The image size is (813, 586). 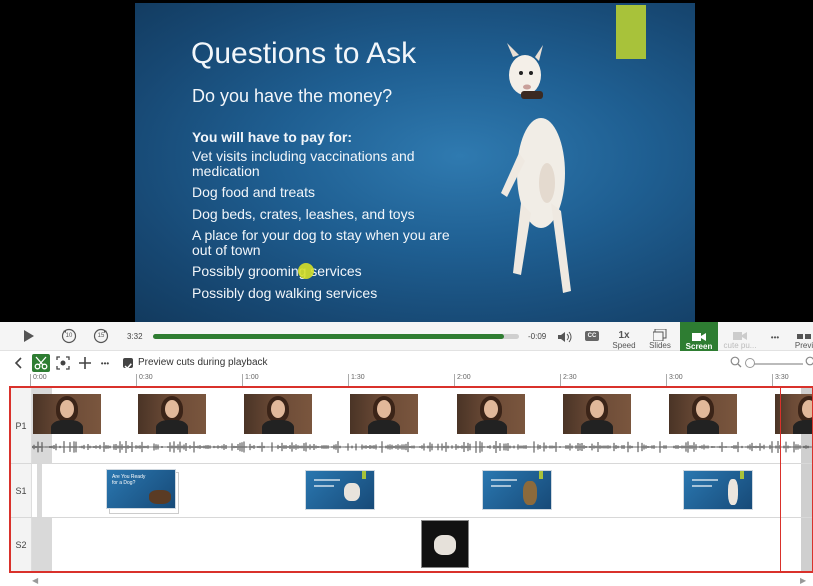 I want to click on edit-toolbar: ••• Preview cuts during playback, so click(x=406, y=363).